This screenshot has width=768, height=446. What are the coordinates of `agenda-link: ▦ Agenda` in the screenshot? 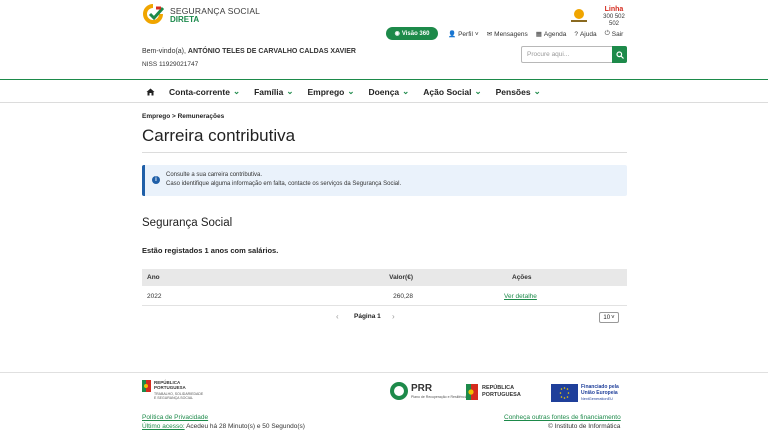 It's located at (551, 34).